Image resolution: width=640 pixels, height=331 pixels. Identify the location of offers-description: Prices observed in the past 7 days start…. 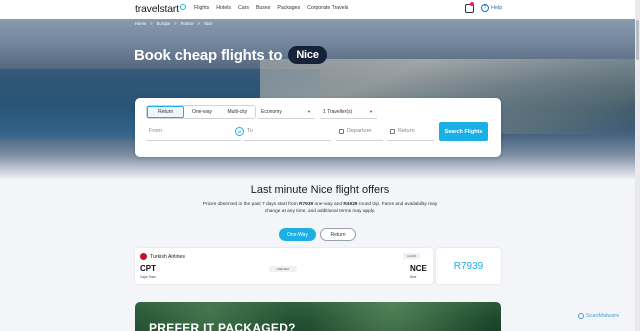
(320, 208).